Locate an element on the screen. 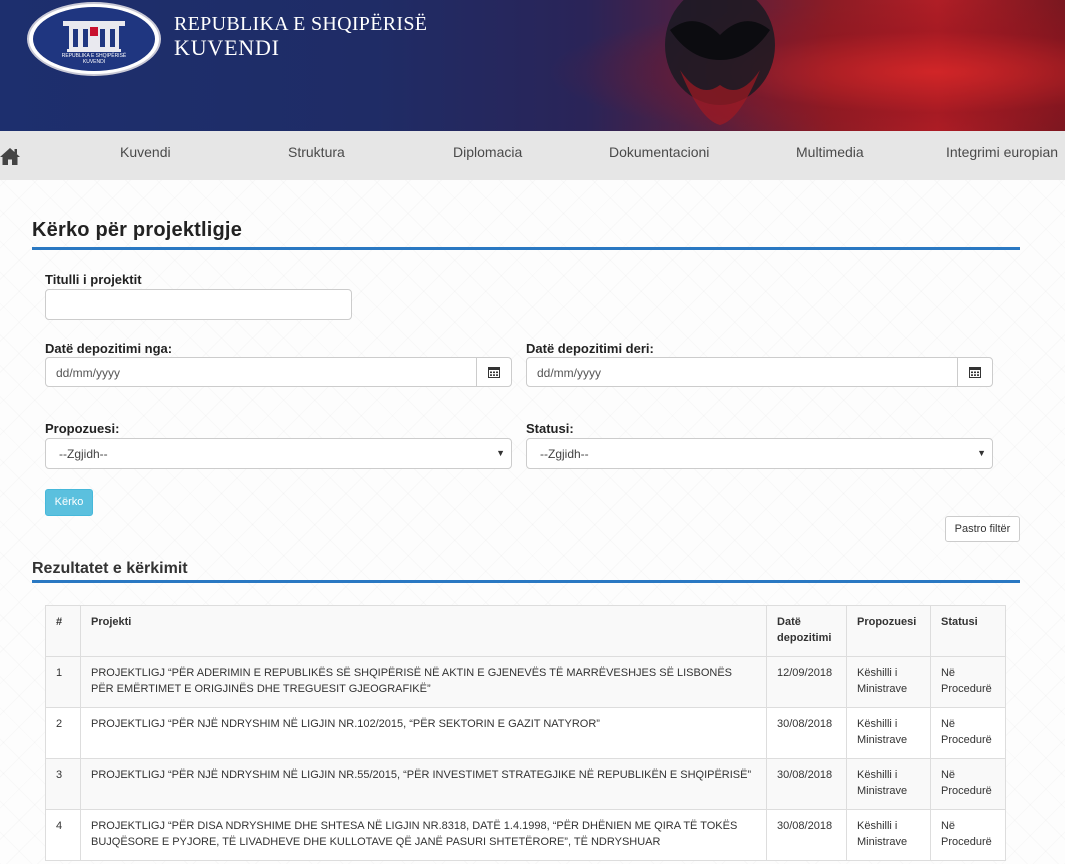 This screenshot has height=864, width=1065. row-date: 12/09/2018 is located at coordinates (806, 682).